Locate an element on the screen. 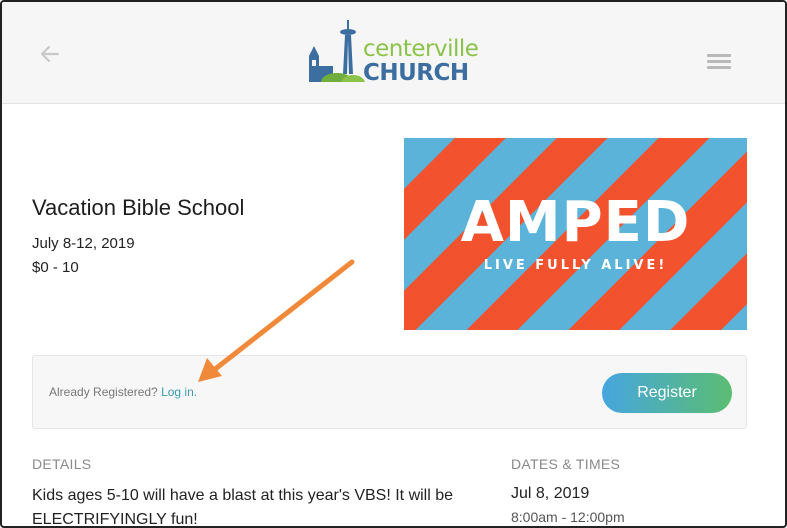 The image size is (787, 528). details-heading: DETAILS is located at coordinates (62, 464).